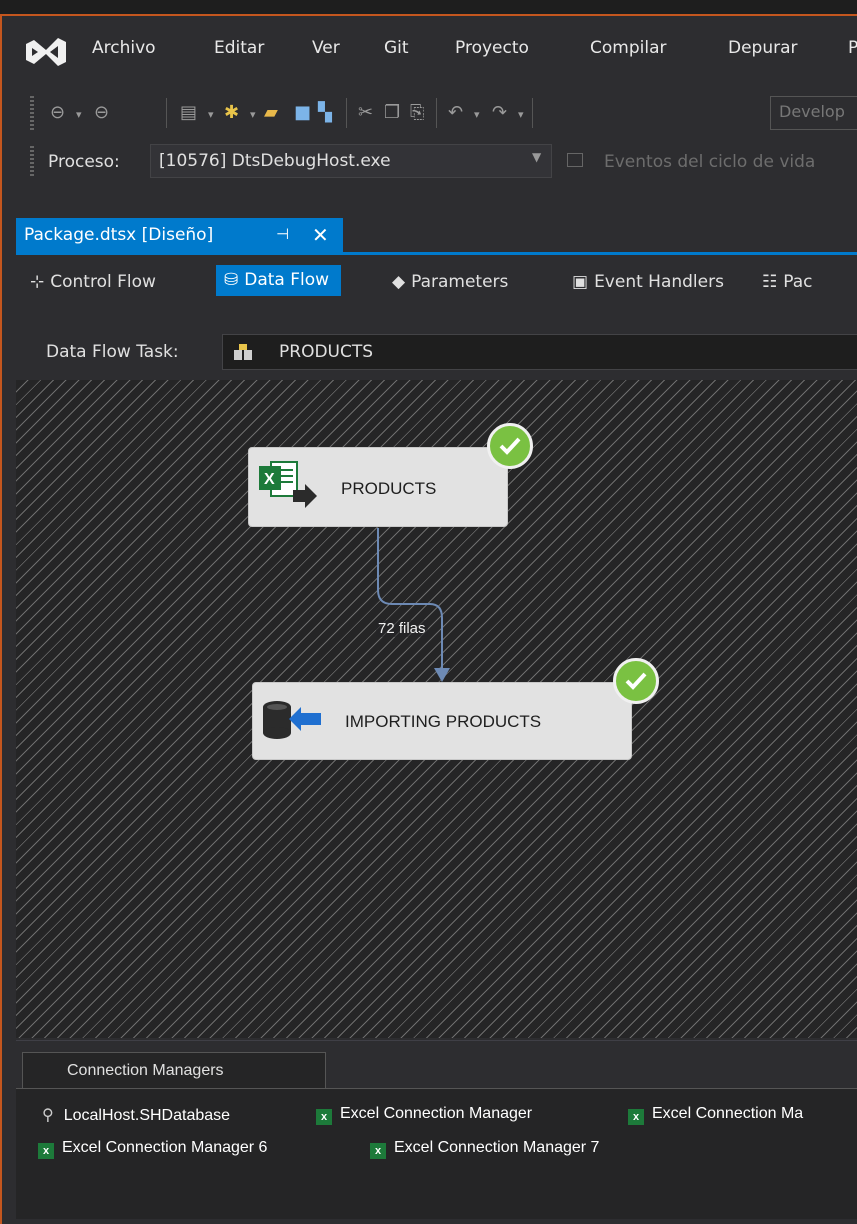  Describe the element at coordinates (763, 48) in the screenshot. I see `menu-depurar: Depurar` at that location.